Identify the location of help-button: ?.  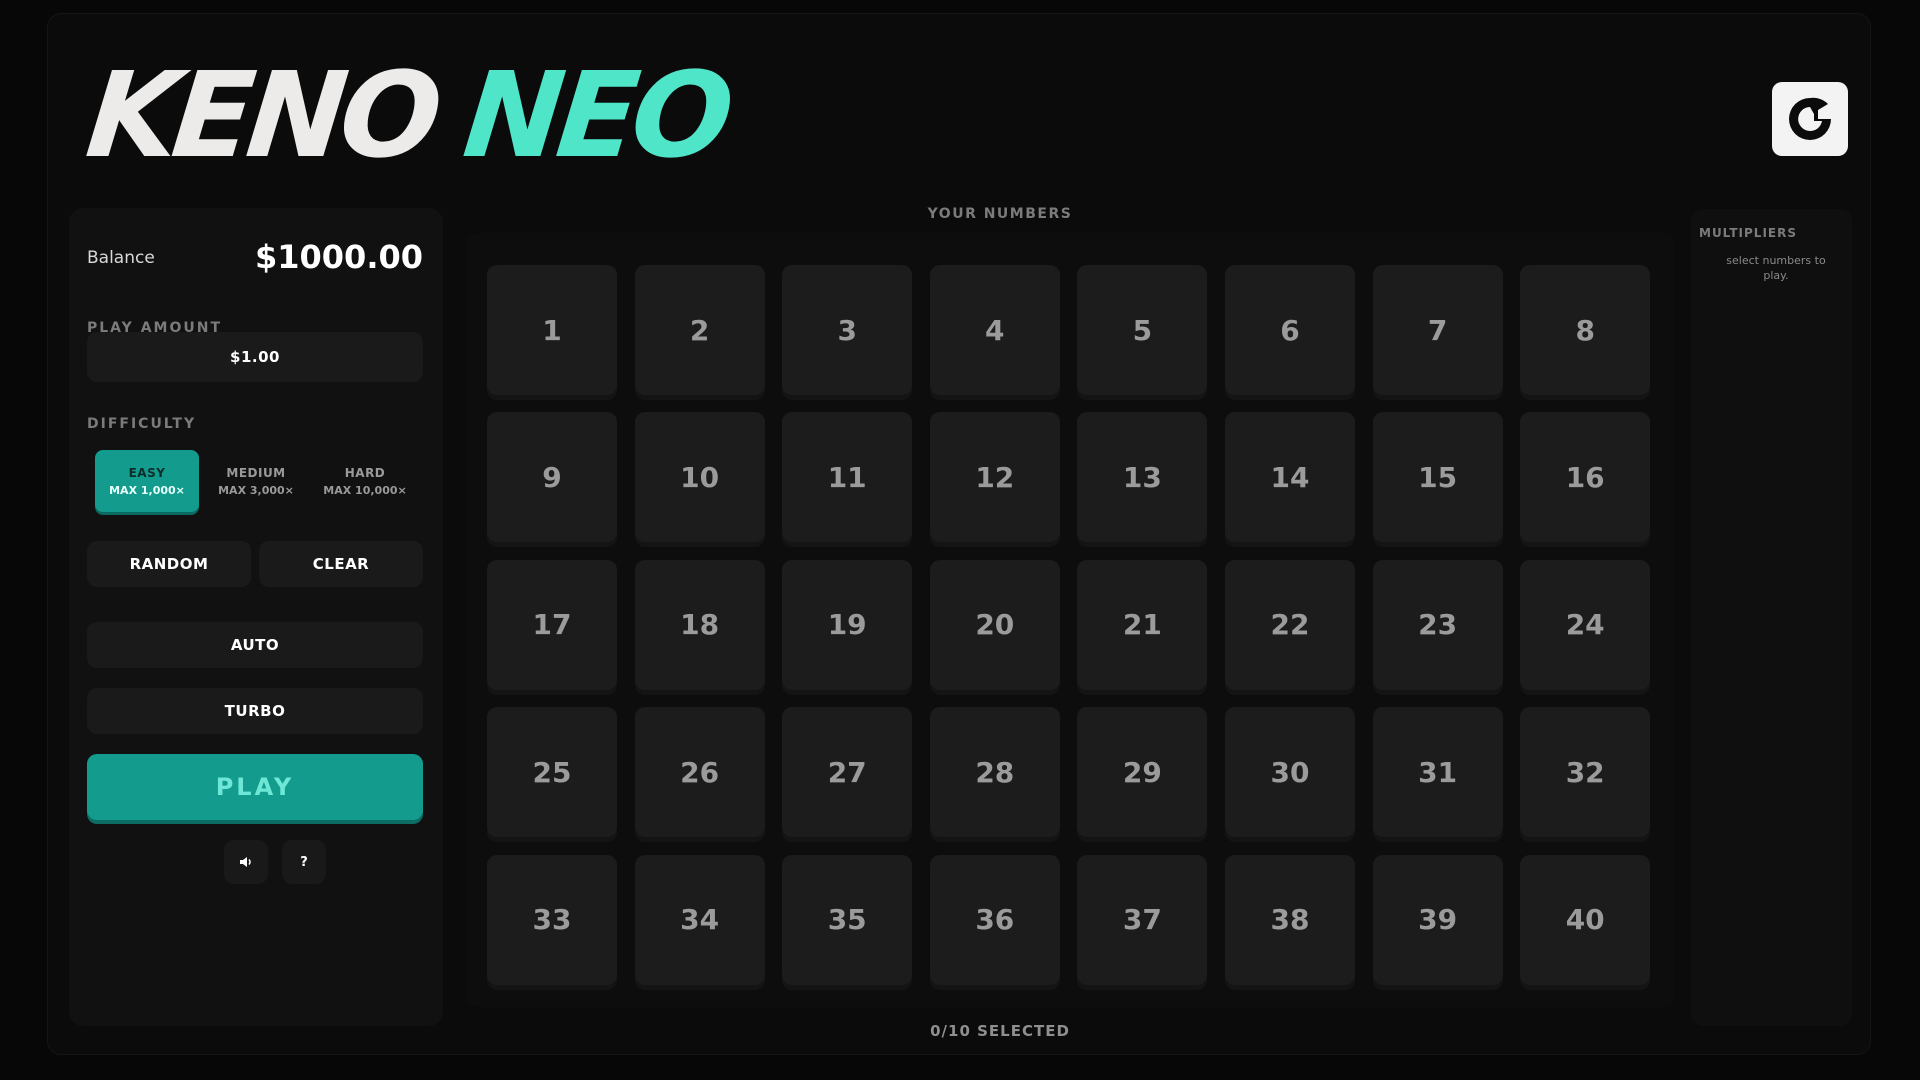
(304, 862).